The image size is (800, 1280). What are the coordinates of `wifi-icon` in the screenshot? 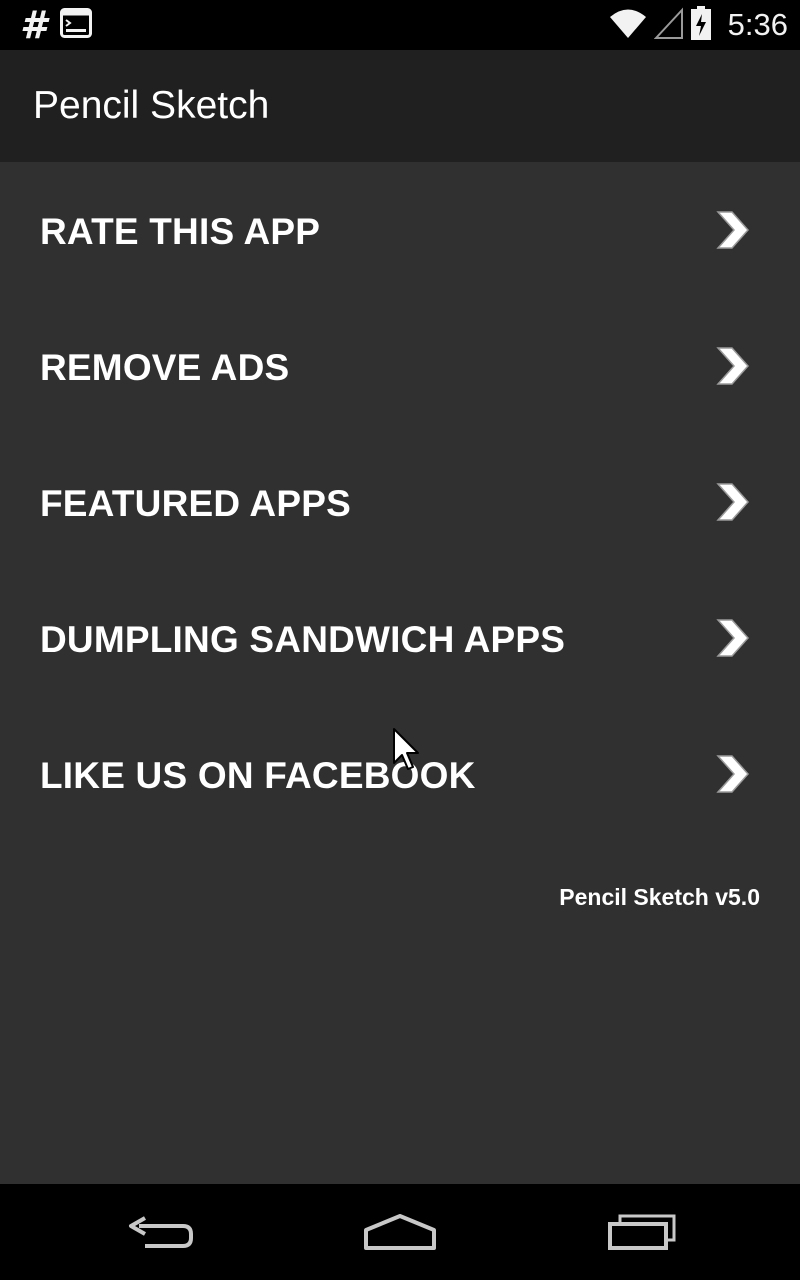 It's located at (628, 25).